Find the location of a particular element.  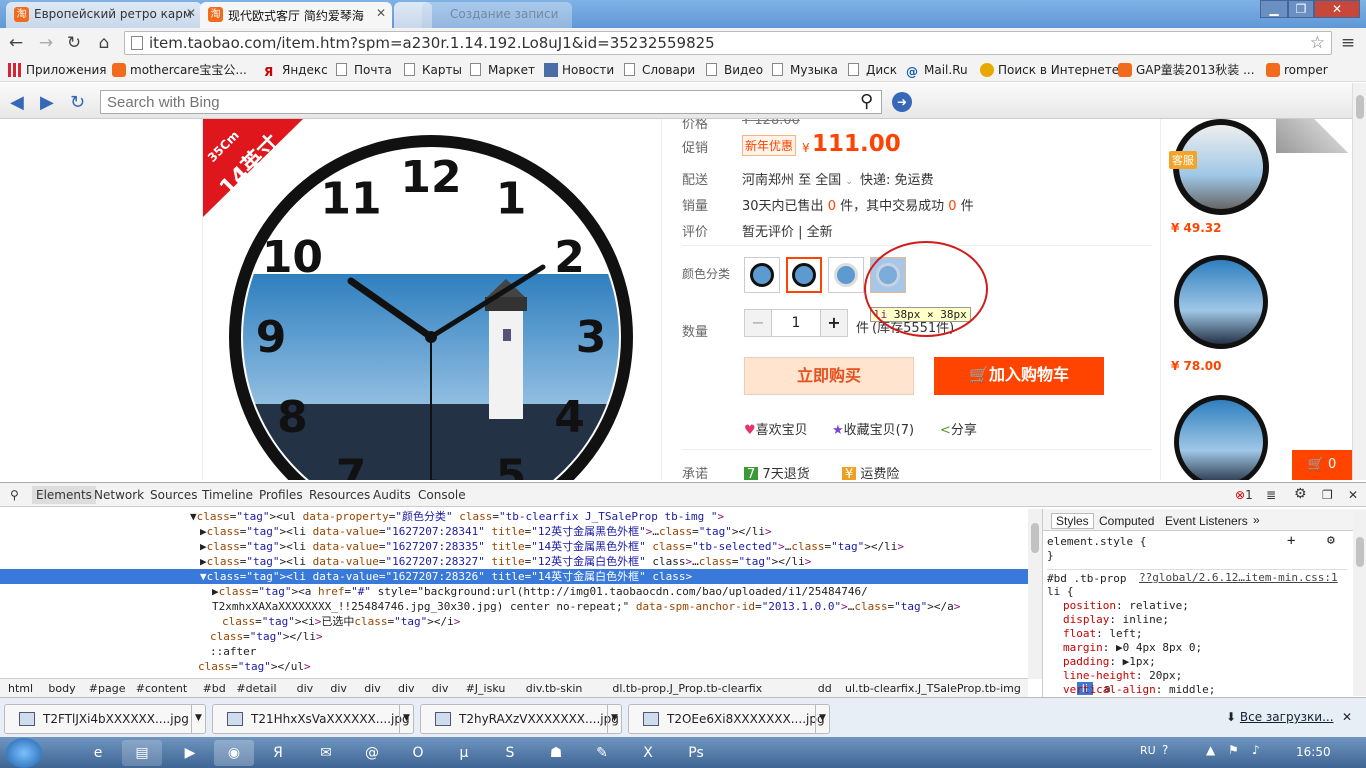

minimize-button: ▁ is located at coordinates (1274, 9).